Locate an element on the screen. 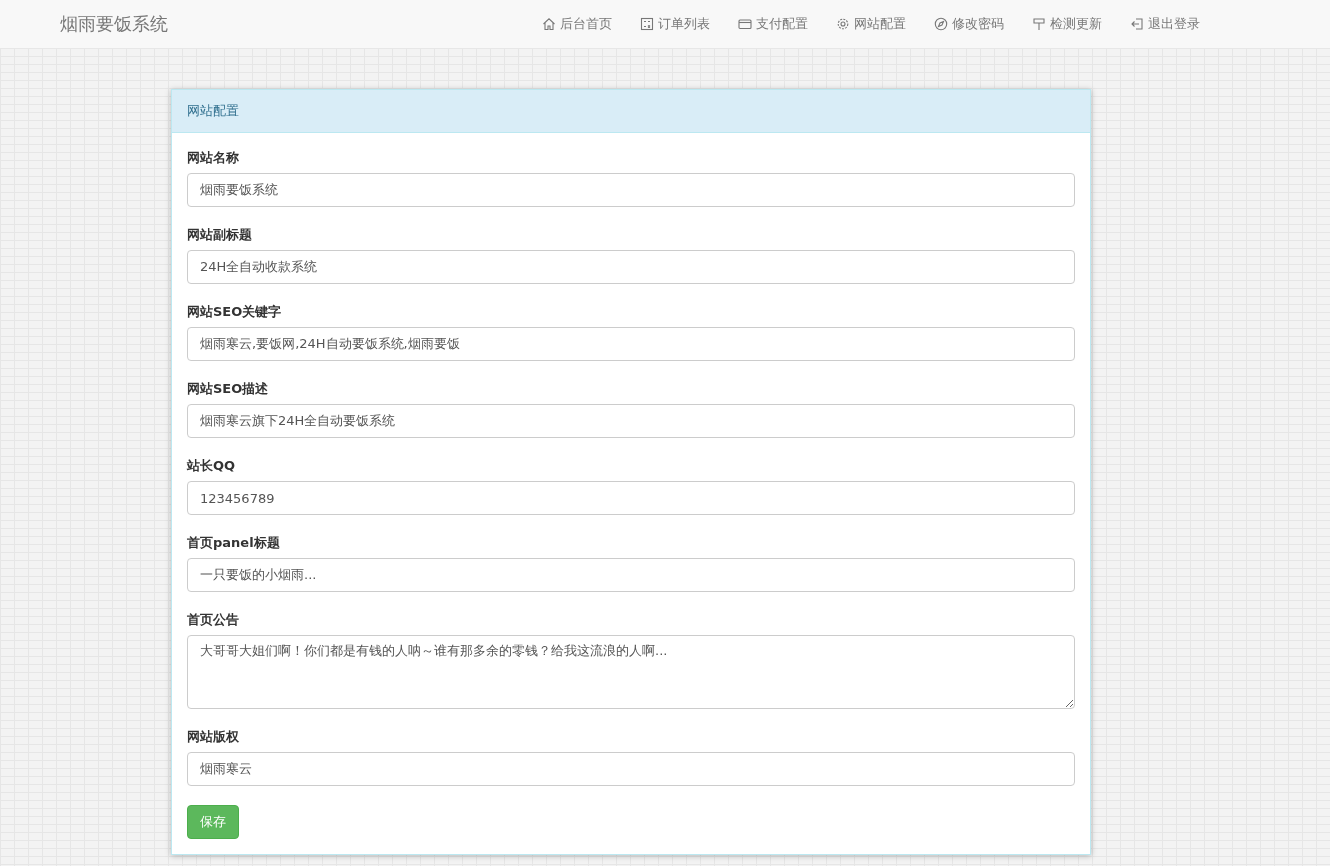  nav-link: 订单列表 is located at coordinates (675, 24).